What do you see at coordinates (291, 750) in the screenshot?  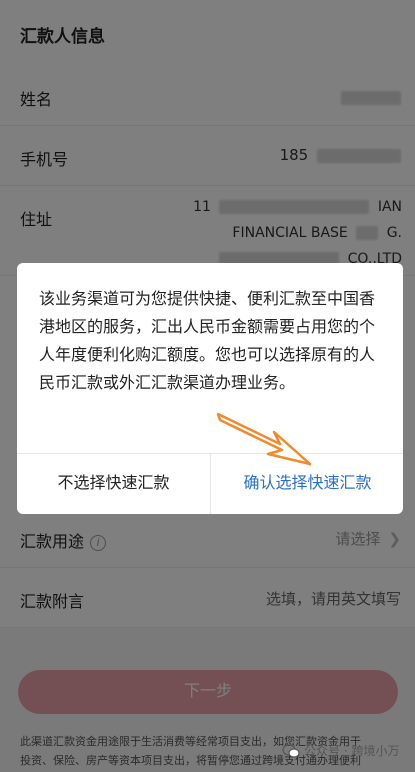 I see `wechat-icon` at bounding box center [291, 750].